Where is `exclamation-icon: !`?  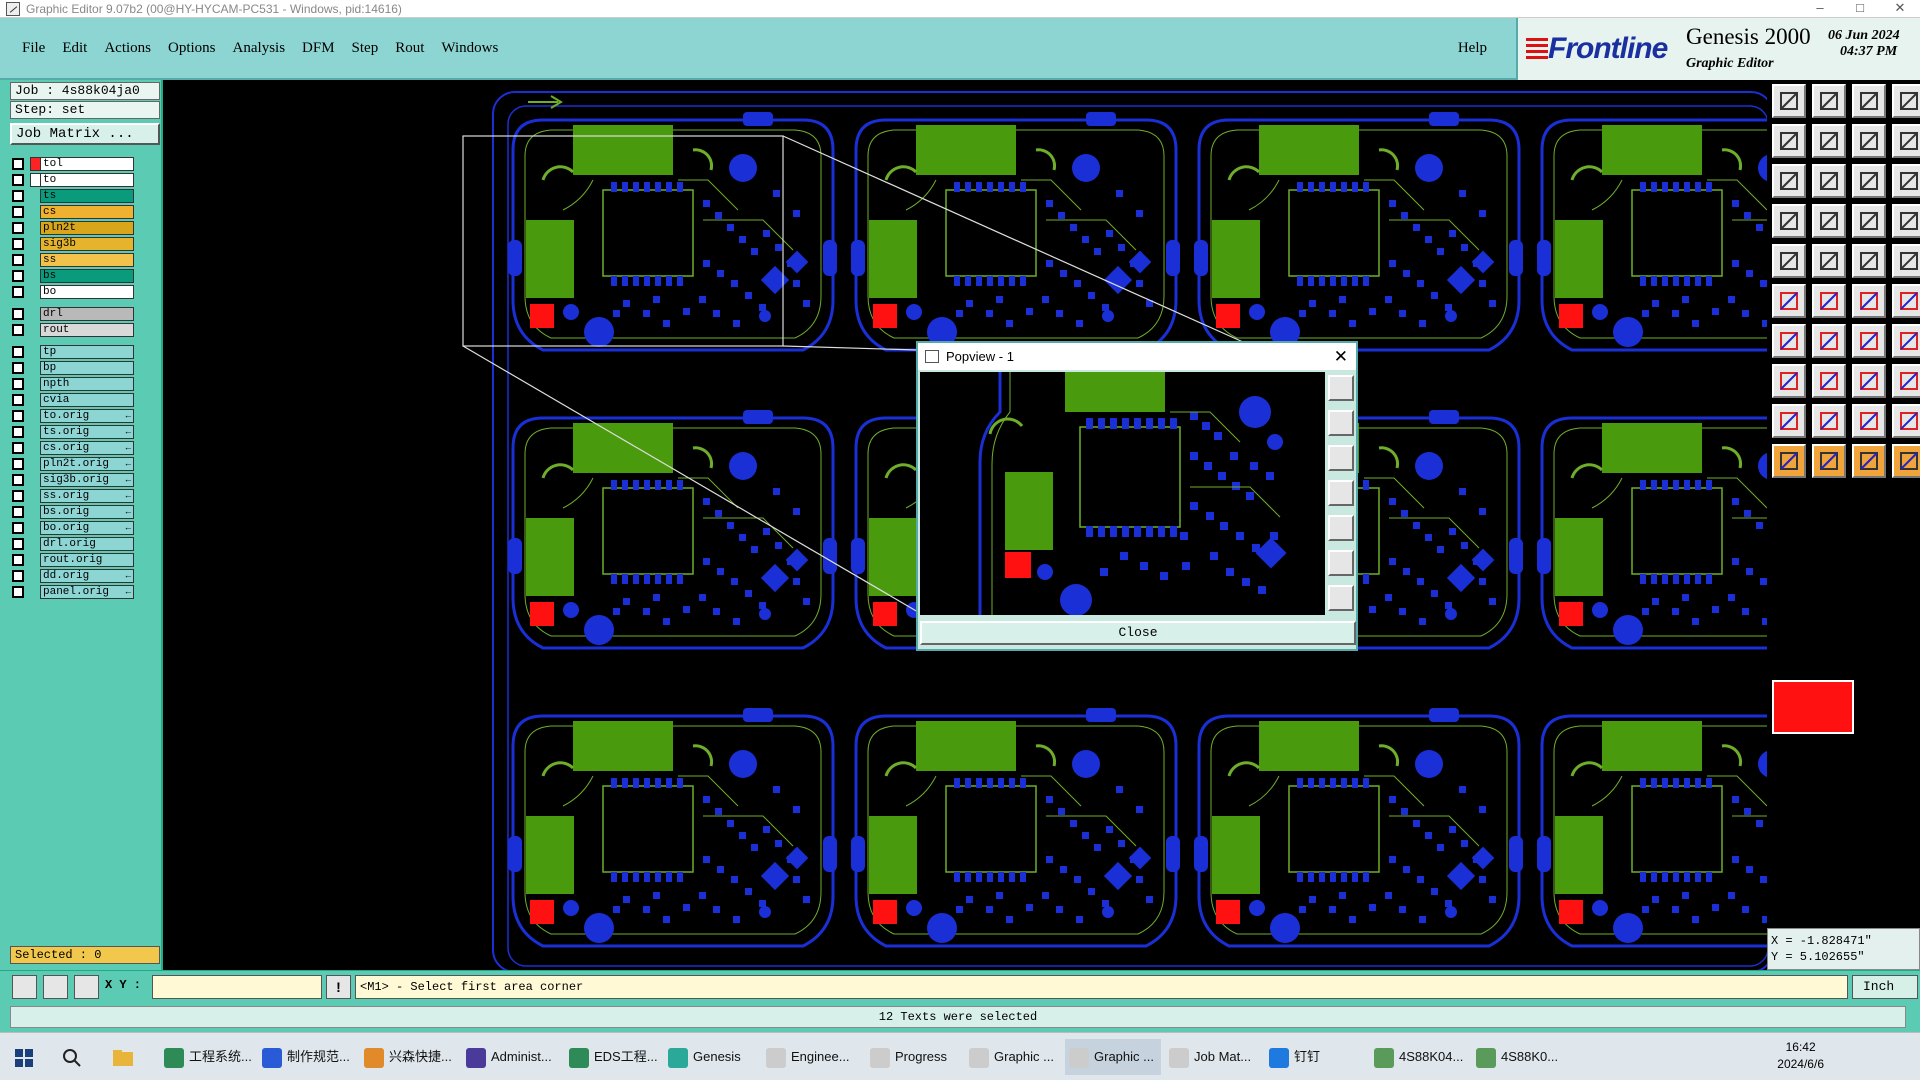
exclamation-icon: ! is located at coordinates (338, 987).